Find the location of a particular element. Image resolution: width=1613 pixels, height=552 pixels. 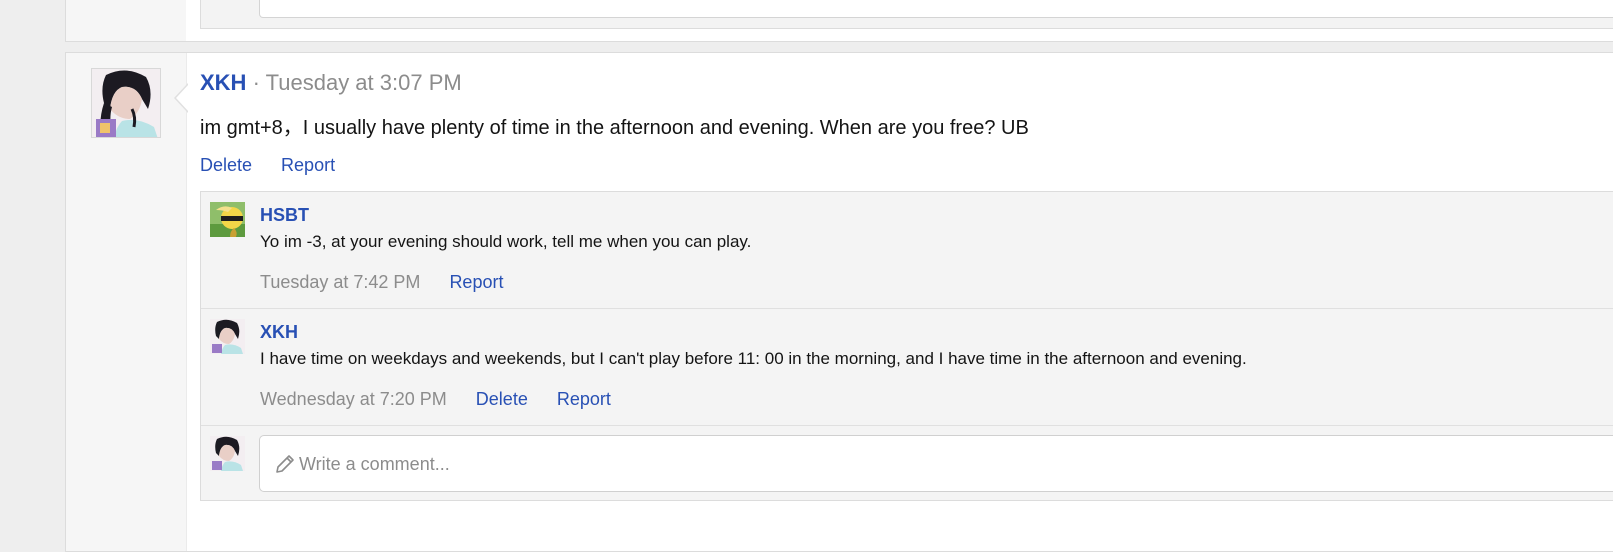

current-user-avatar is located at coordinates (227, 453).